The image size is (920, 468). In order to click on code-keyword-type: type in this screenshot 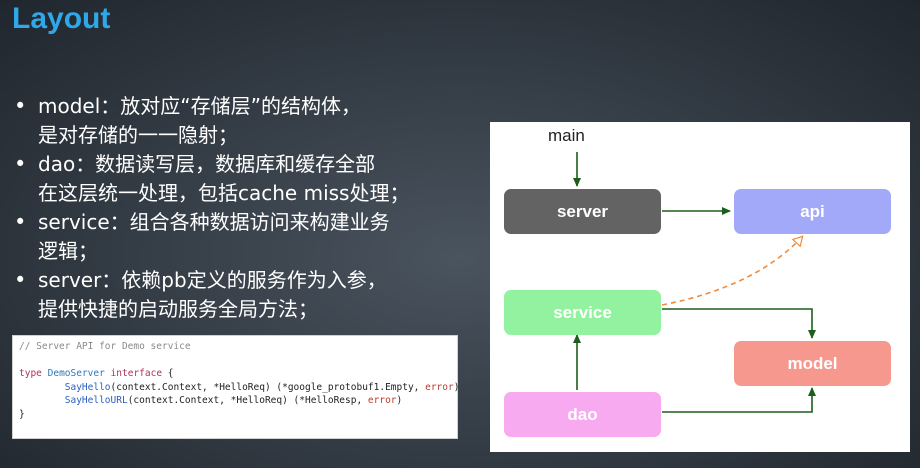, I will do `click(30, 373)`.